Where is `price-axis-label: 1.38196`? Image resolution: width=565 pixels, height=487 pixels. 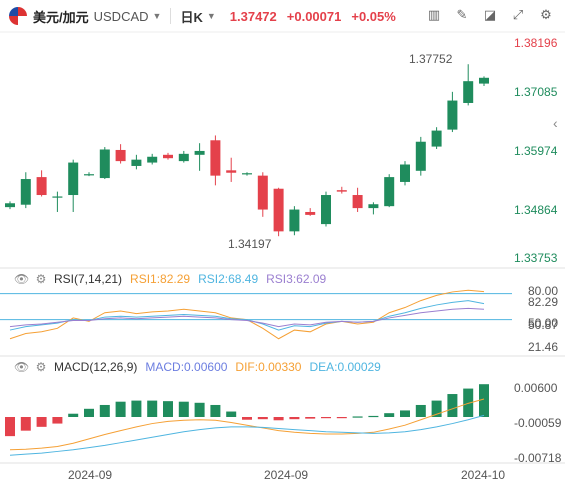 price-axis-label: 1.38196 is located at coordinates (536, 43).